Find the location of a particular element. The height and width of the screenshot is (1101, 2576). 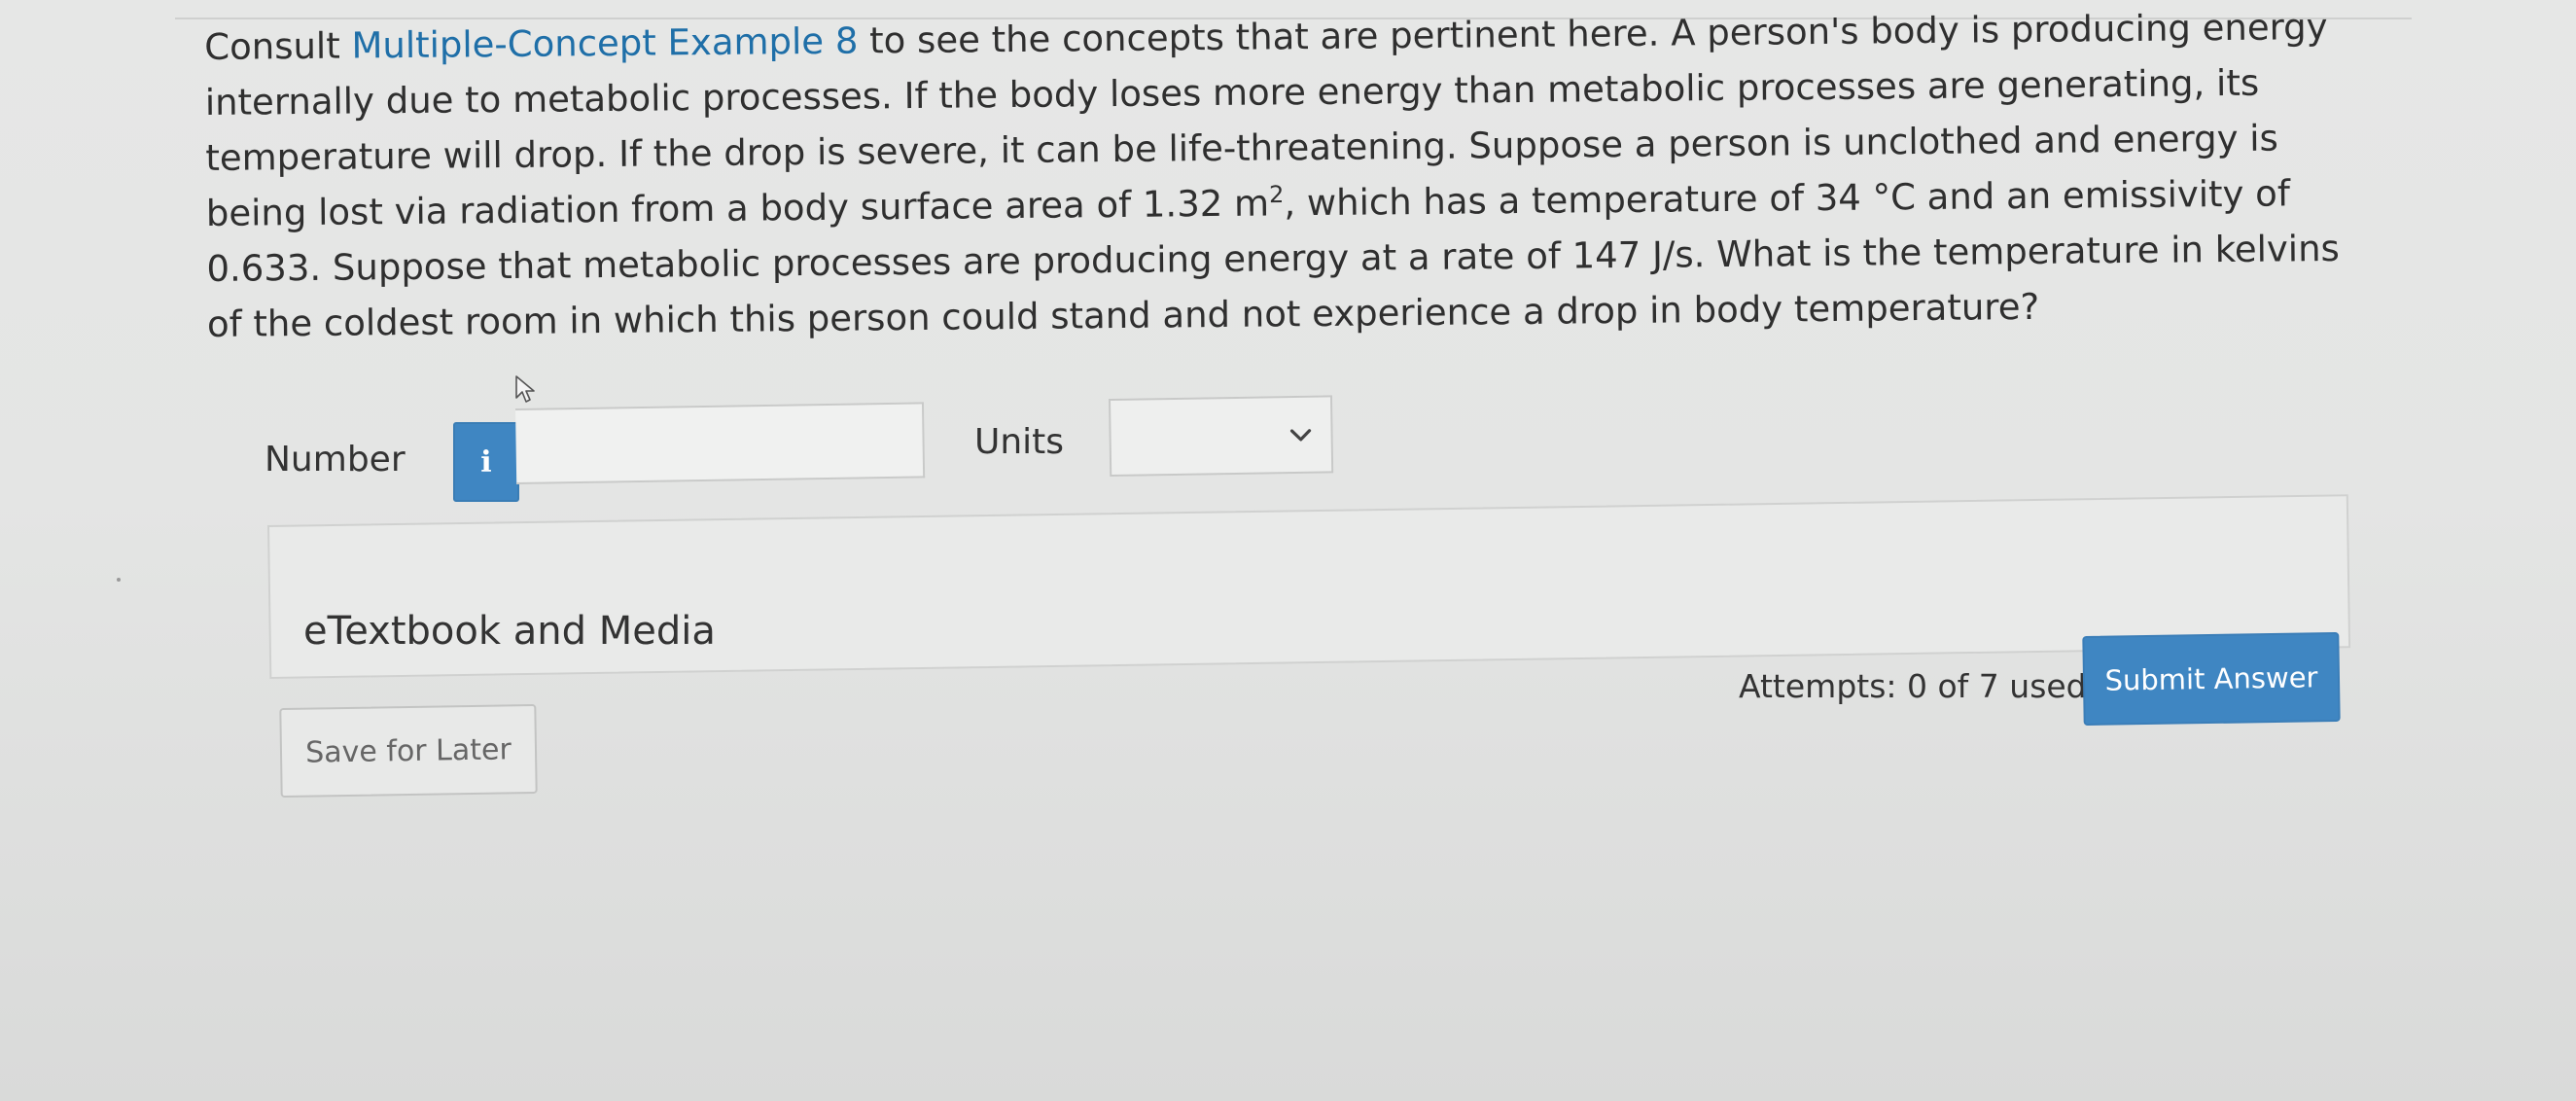

info-button: i is located at coordinates (486, 462).